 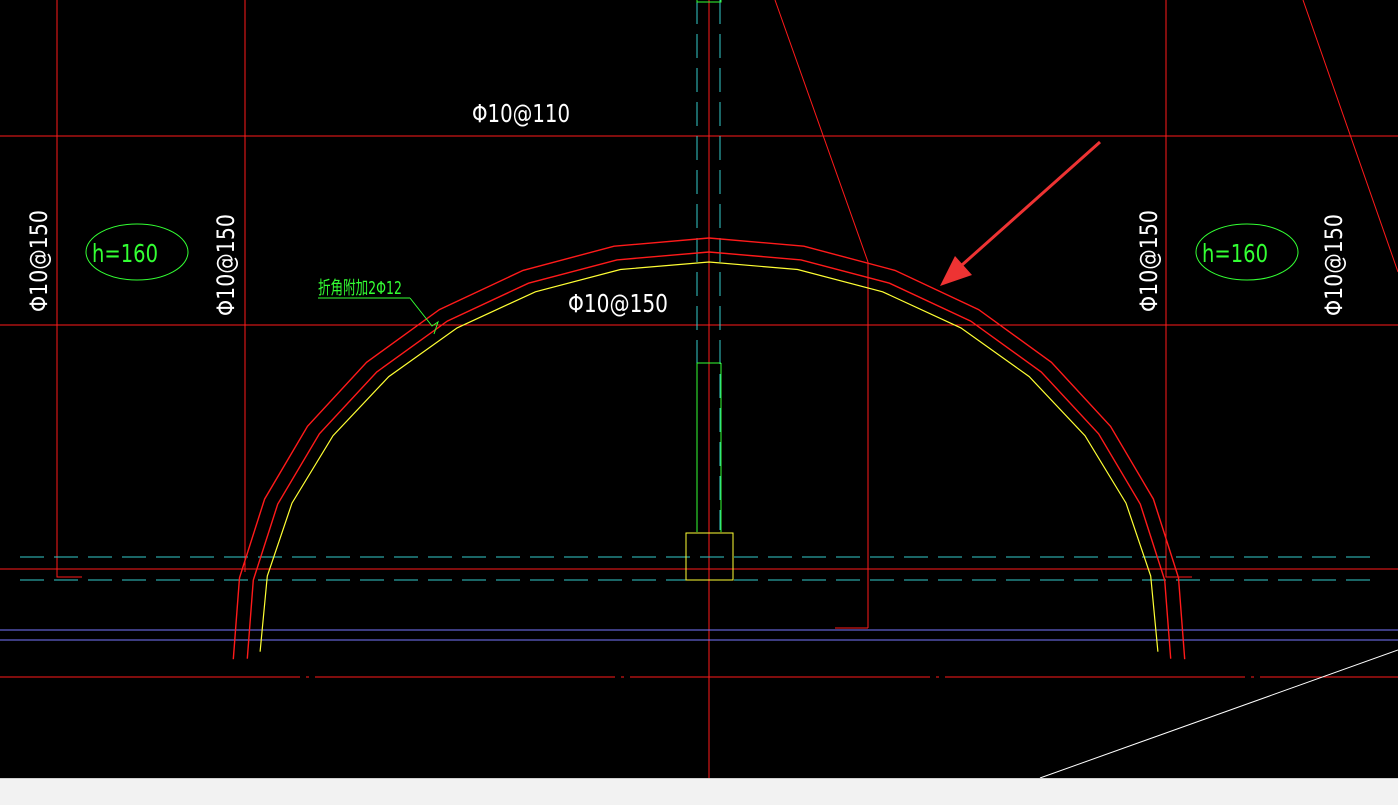 I want to click on right-rebar-label-outer: Φ10@150, so click(x=1334, y=265).